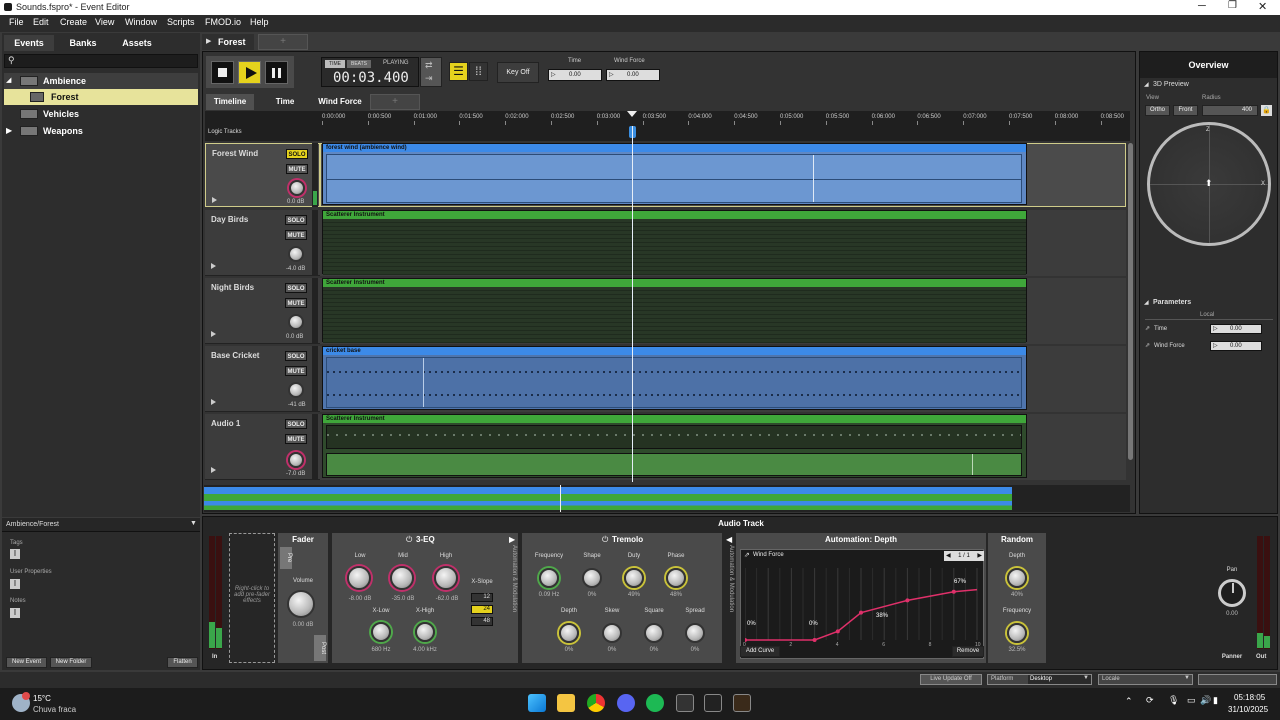  I want to click on tree-item-vehicles: Vehicles, so click(101, 114).